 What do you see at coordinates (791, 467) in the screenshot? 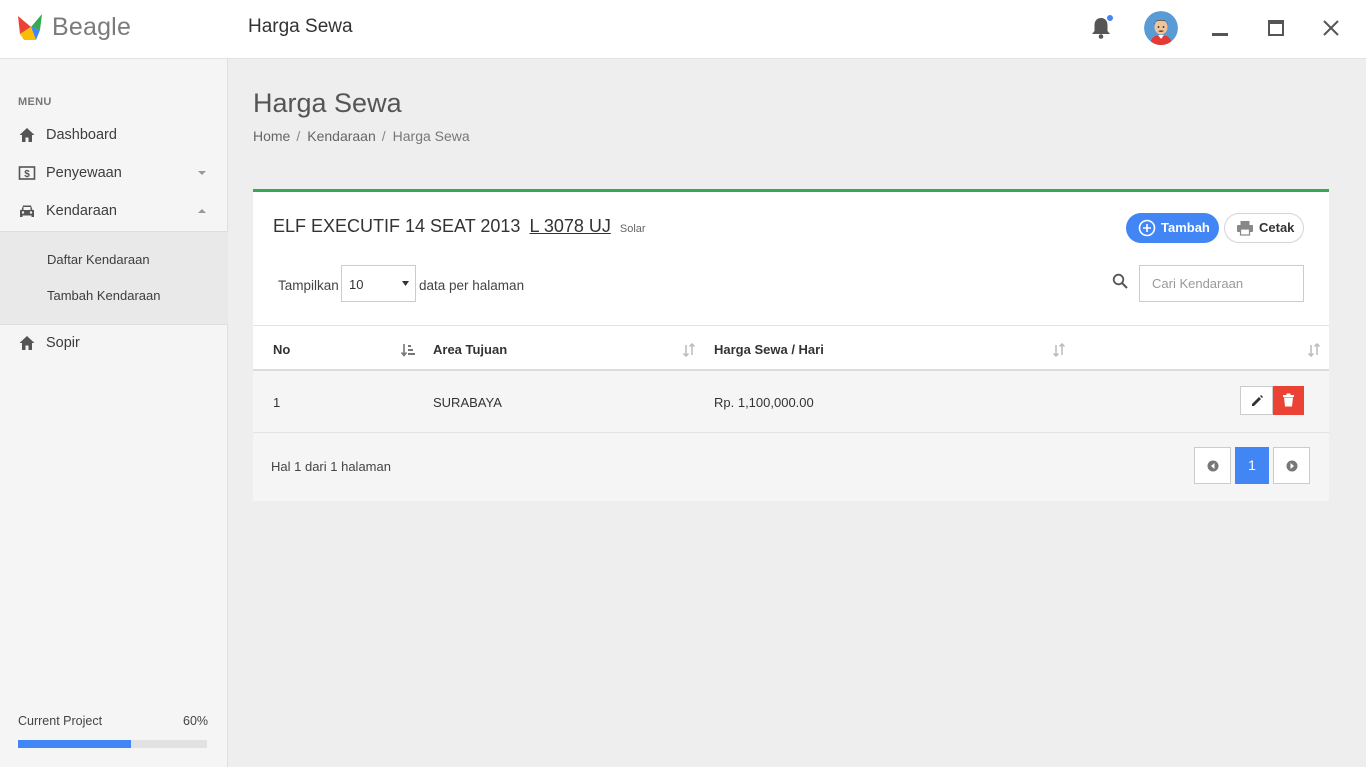
I see `table-footer: Hal 1 dari 1 halaman 1` at bounding box center [791, 467].